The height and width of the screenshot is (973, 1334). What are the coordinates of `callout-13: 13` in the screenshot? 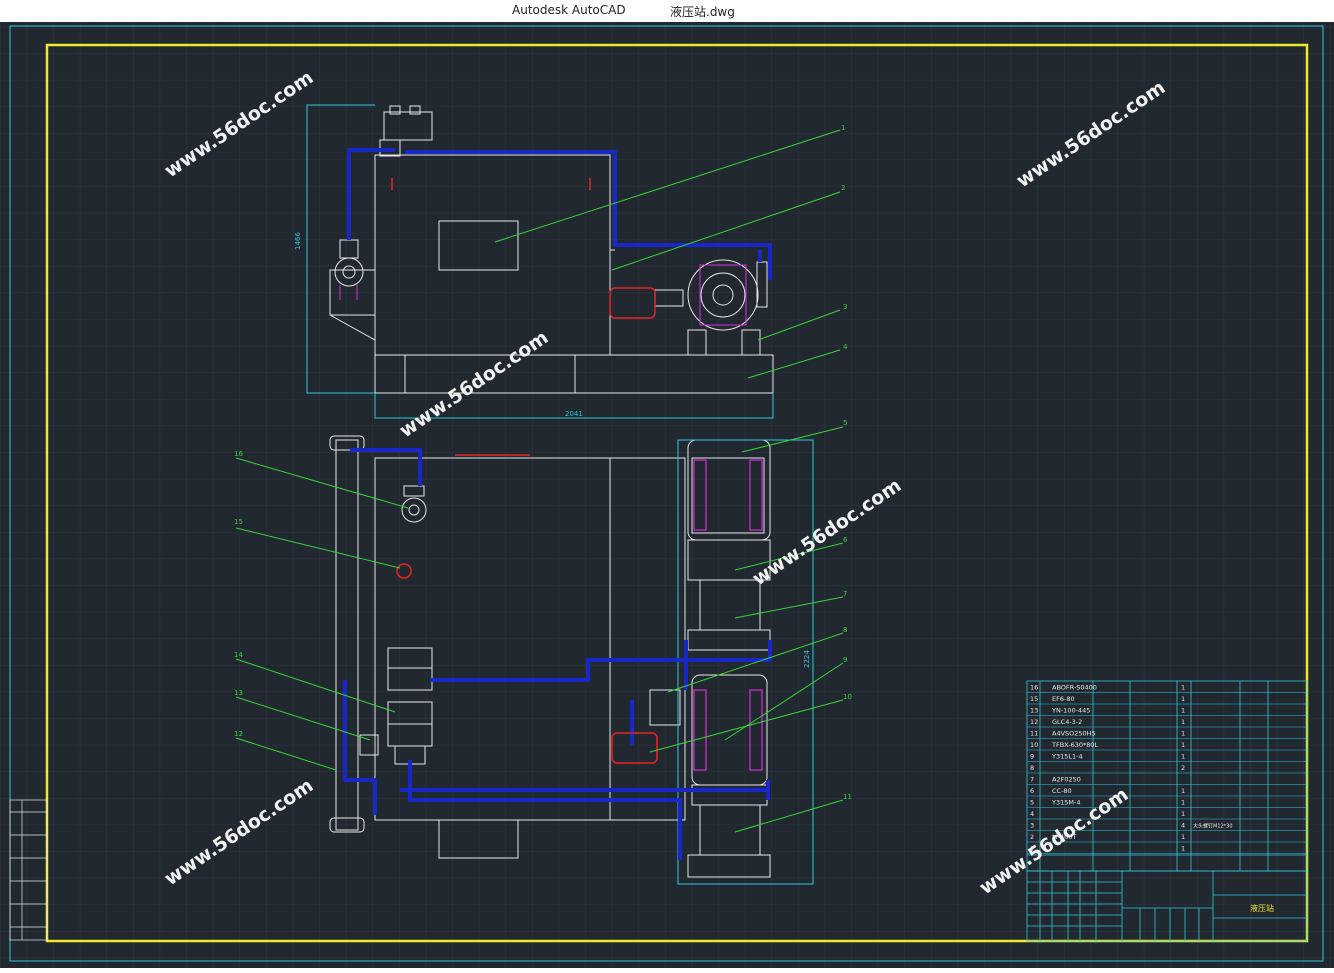 It's located at (238, 693).